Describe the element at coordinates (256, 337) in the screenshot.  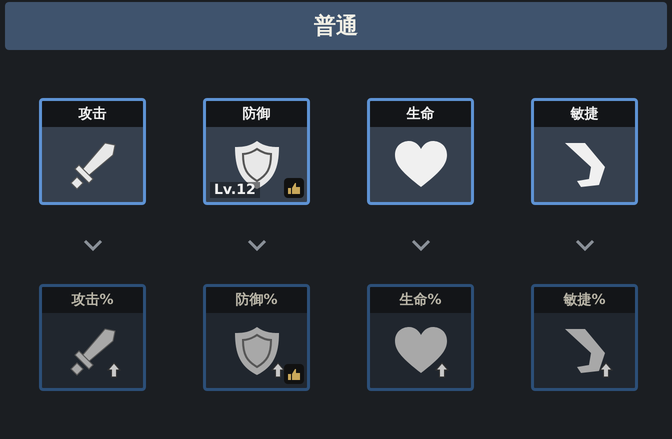
I see `skill-card: 防御%` at that location.